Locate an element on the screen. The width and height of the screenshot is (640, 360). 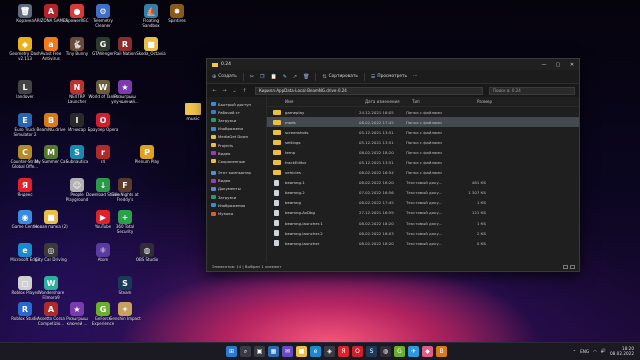
copy-button: ❐ is located at coordinates (262, 77).